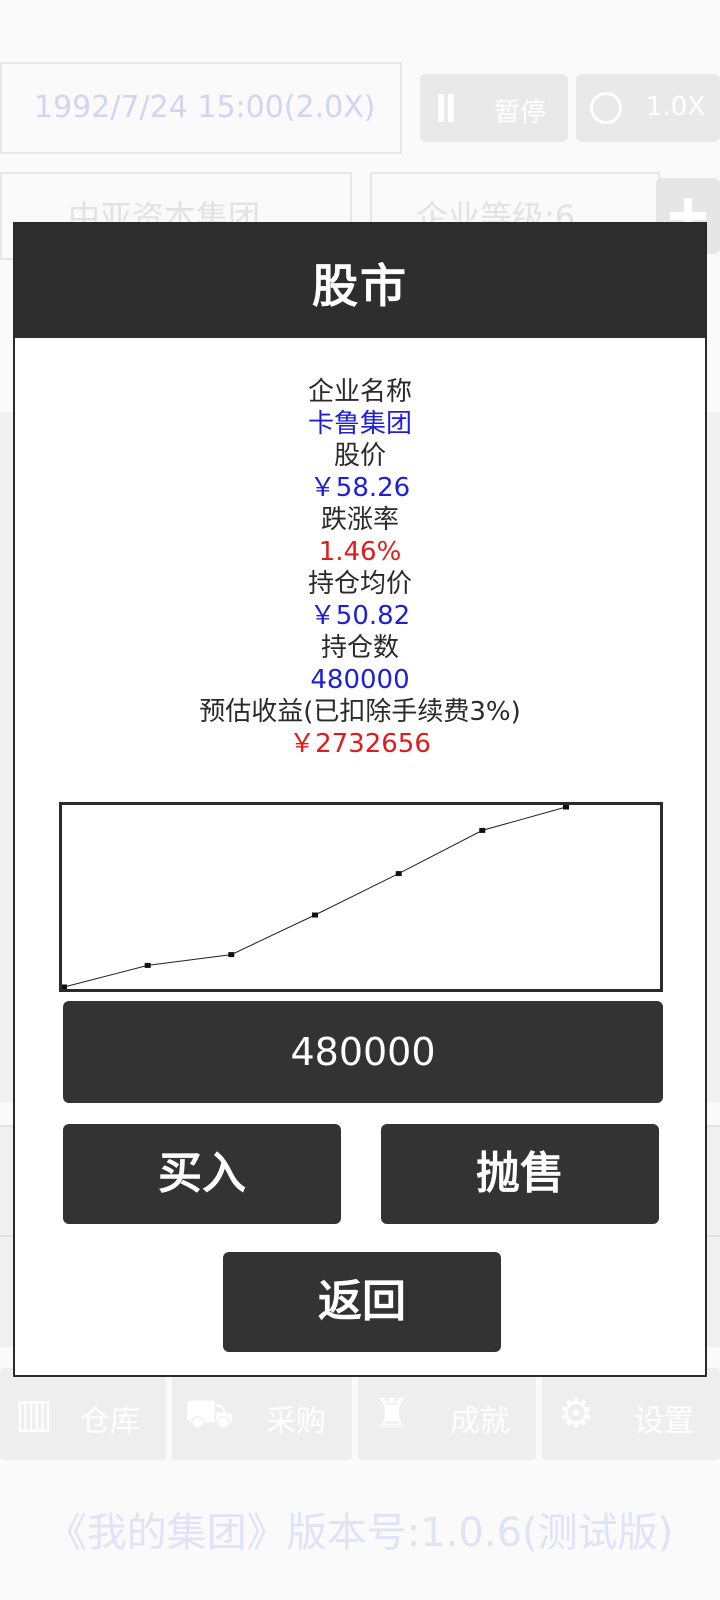 The image size is (720, 1600). What do you see at coordinates (360, 286) in the screenshot?
I see `dialog-title: 股市` at bounding box center [360, 286].